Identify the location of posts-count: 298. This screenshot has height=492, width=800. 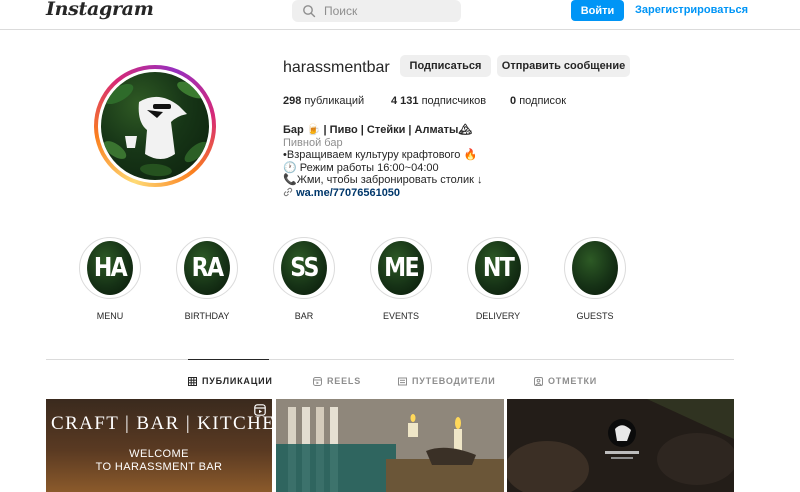
(292, 101).